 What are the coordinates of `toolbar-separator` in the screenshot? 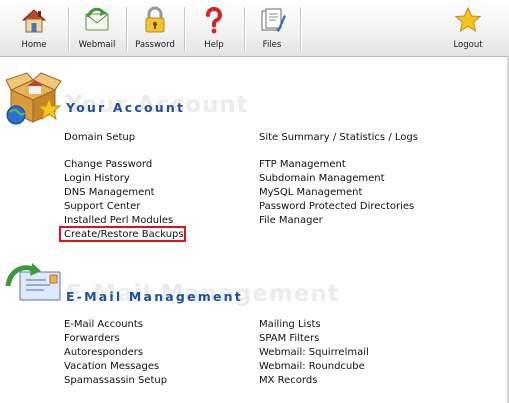 It's located at (301, 29).